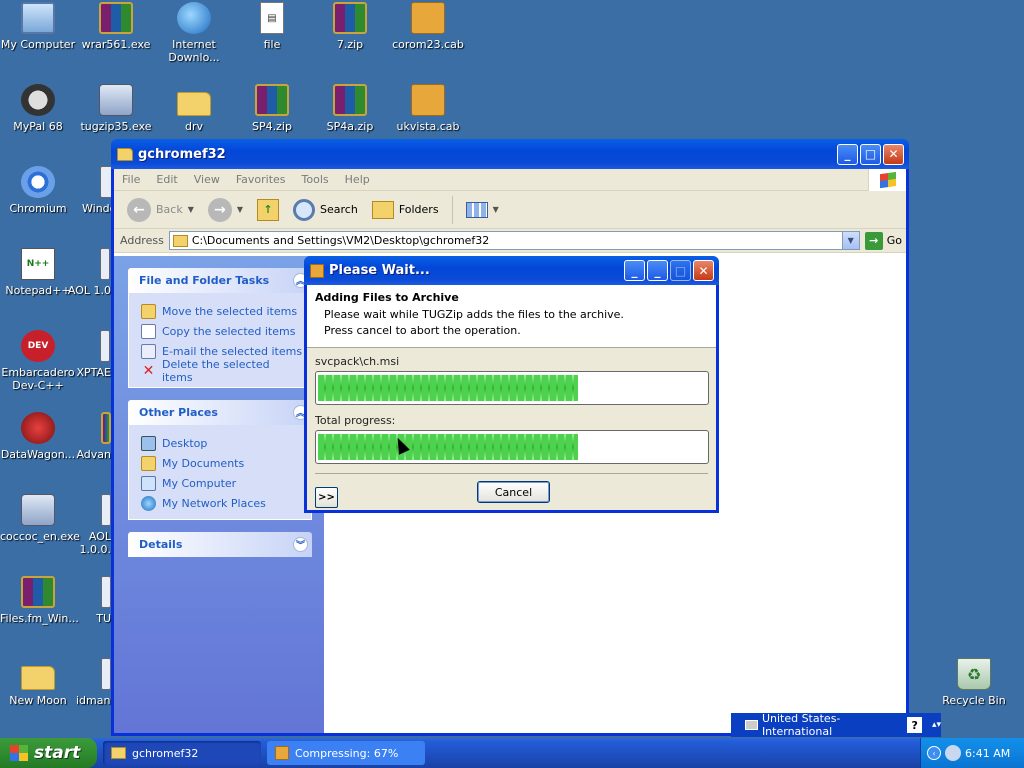 This screenshot has width=1024, height=768. I want to click on menu-file: File, so click(131, 179).